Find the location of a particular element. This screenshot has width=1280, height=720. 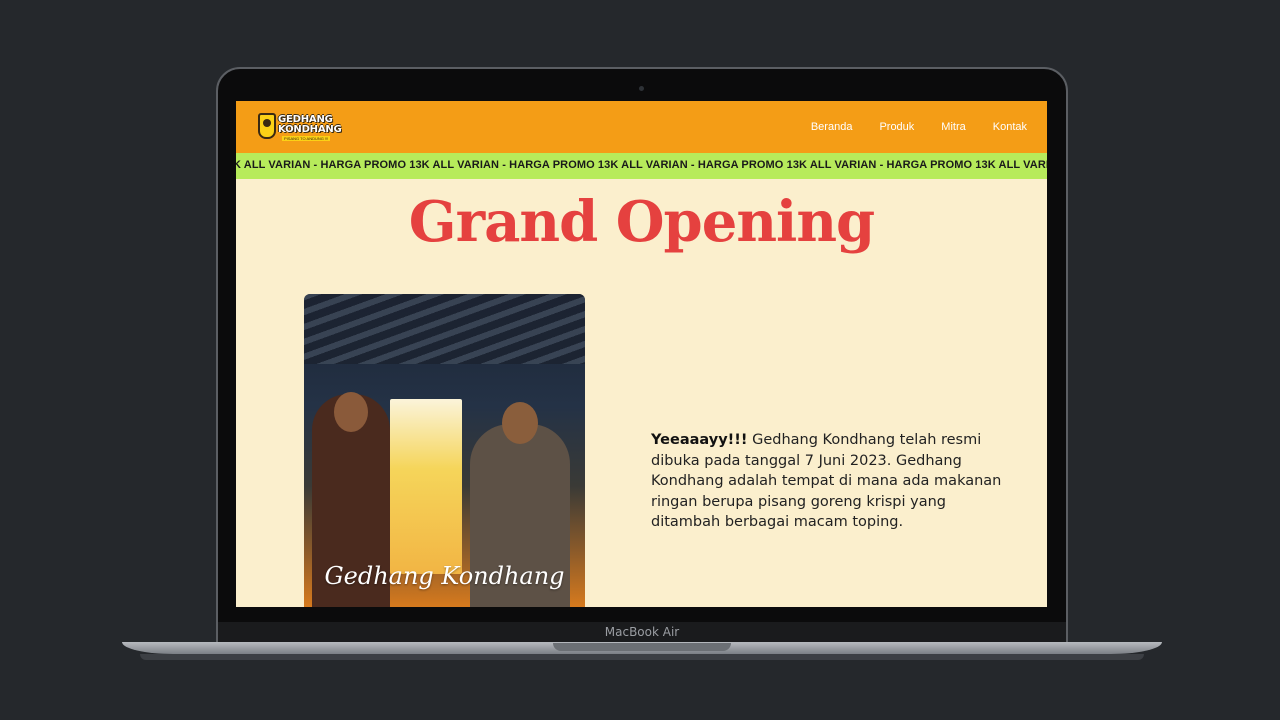

photo-banner-stand is located at coordinates (426, 486).